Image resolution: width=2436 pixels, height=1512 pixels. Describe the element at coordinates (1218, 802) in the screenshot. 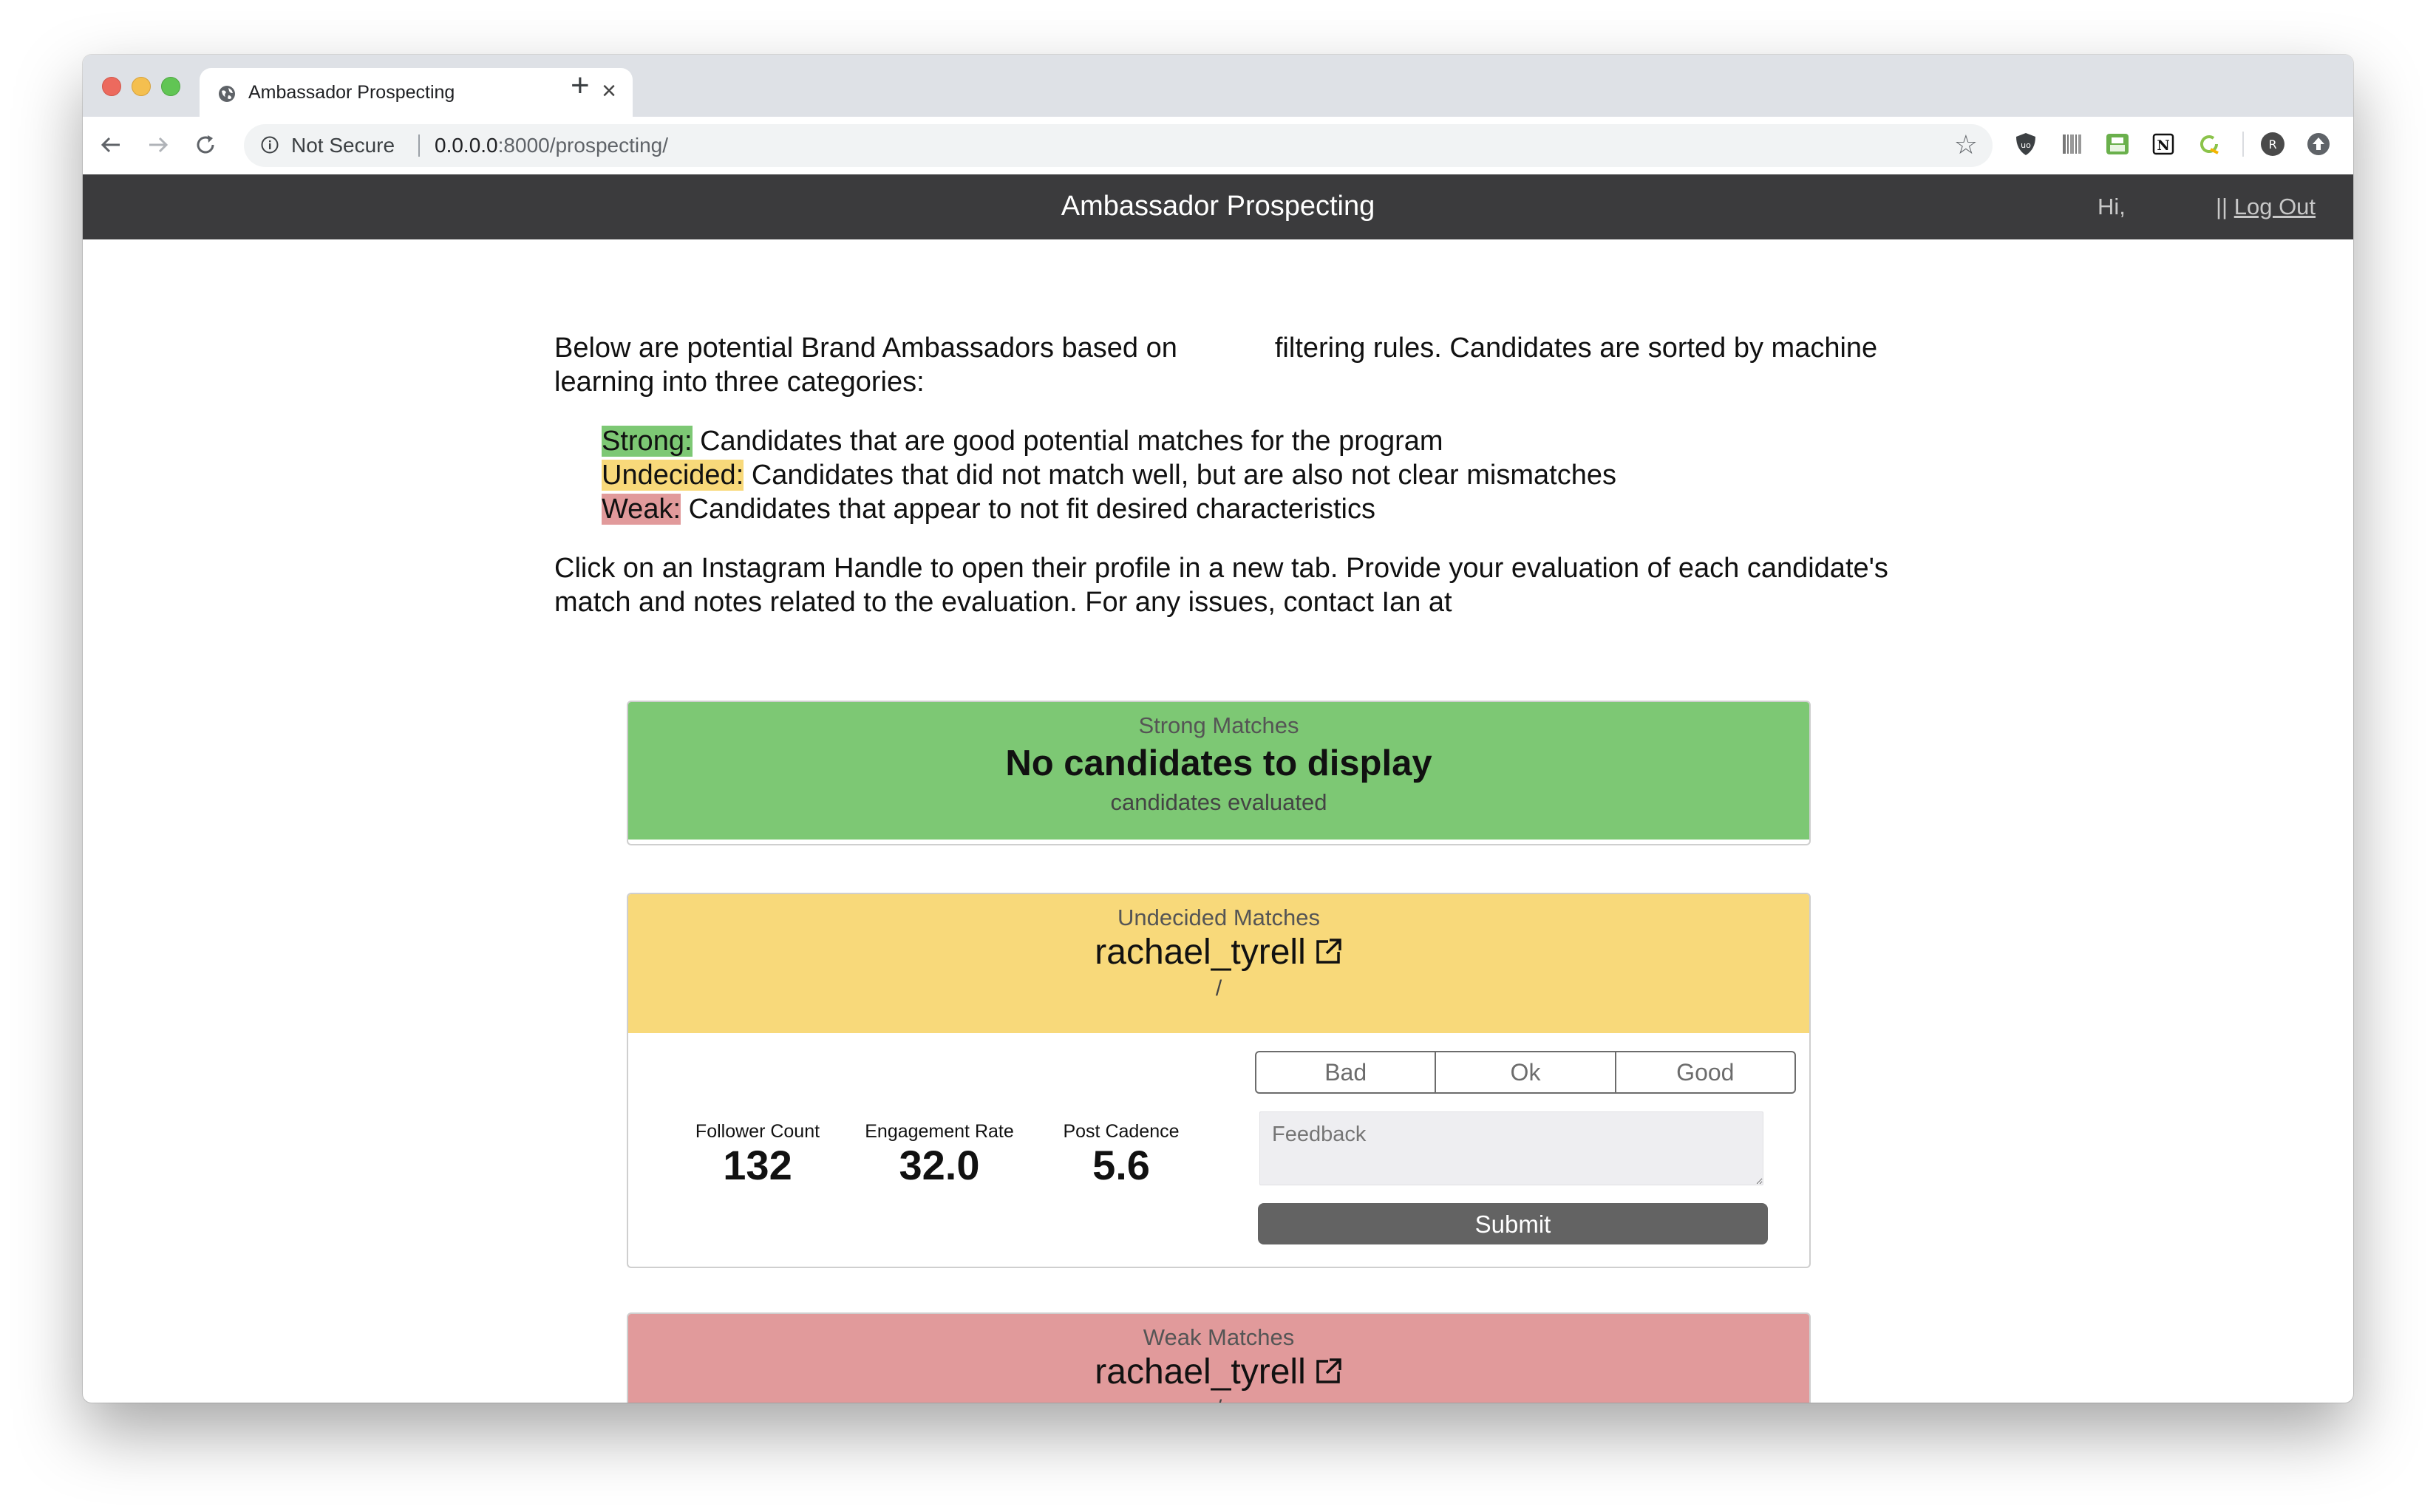

I see `candidates-evaluated-text: candidates evaluated` at that location.